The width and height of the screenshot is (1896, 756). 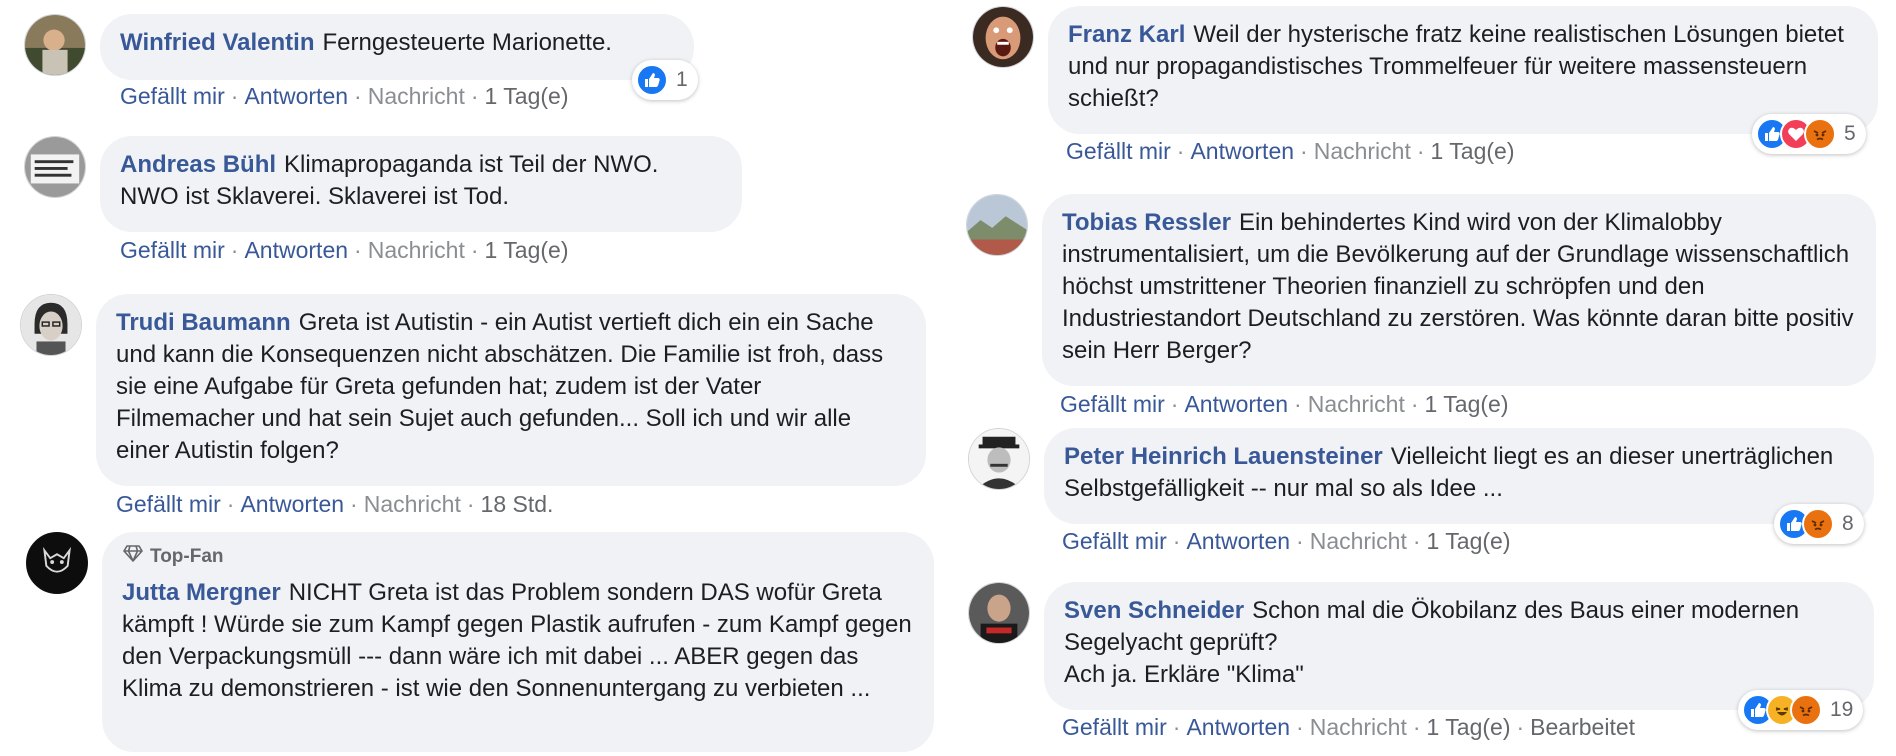 What do you see at coordinates (652, 80) in the screenshot?
I see `thumbs-up-icon` at bounding box center [652, 80].